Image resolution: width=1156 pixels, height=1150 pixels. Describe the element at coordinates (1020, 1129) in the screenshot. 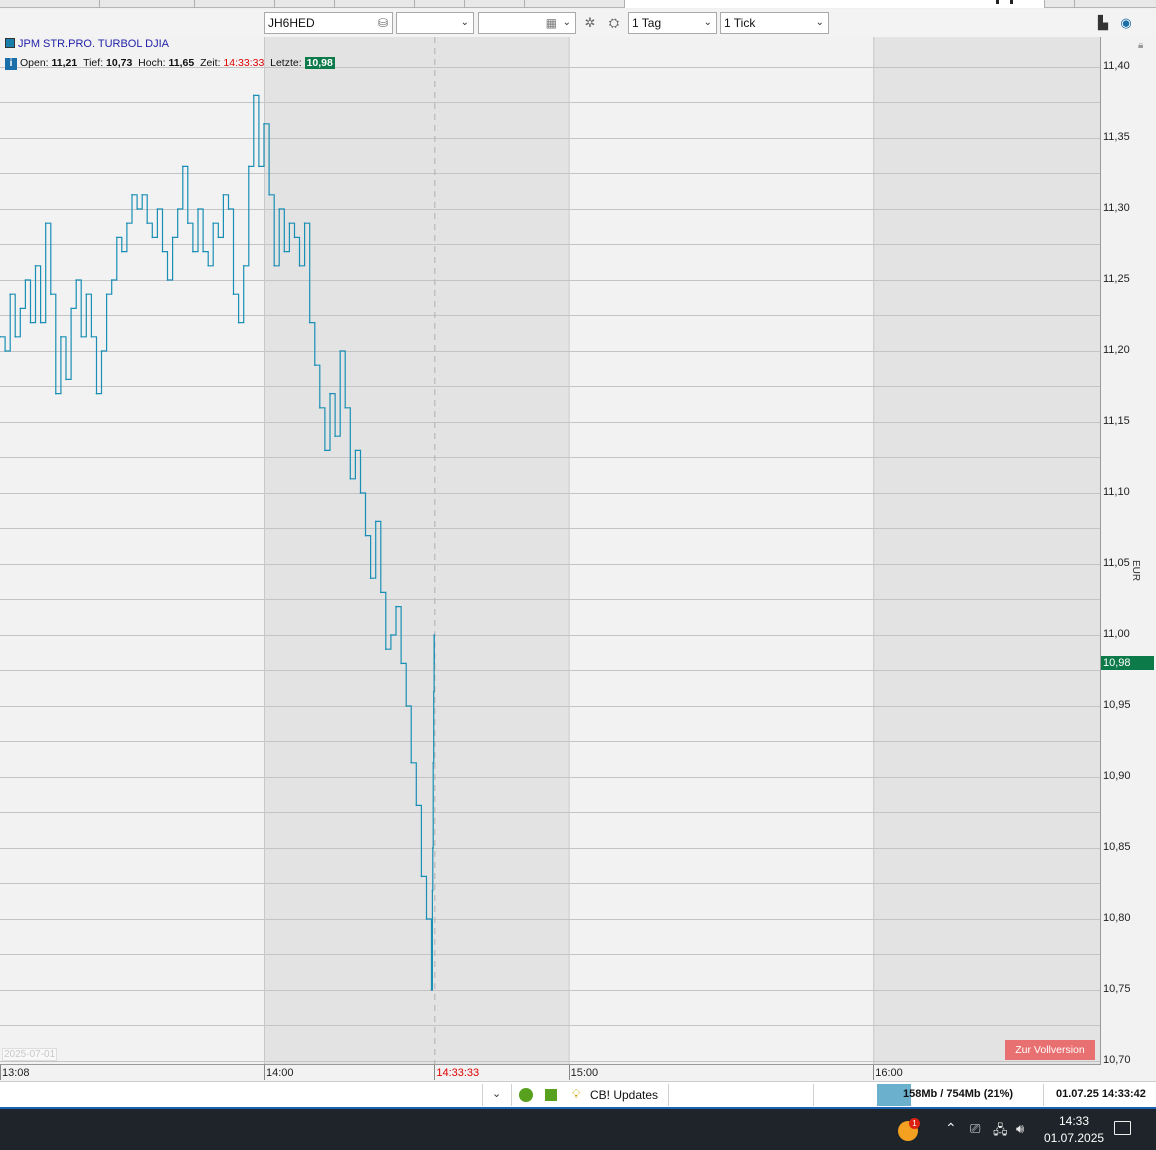

I see `volume-icon: 🔊︎` at that location.